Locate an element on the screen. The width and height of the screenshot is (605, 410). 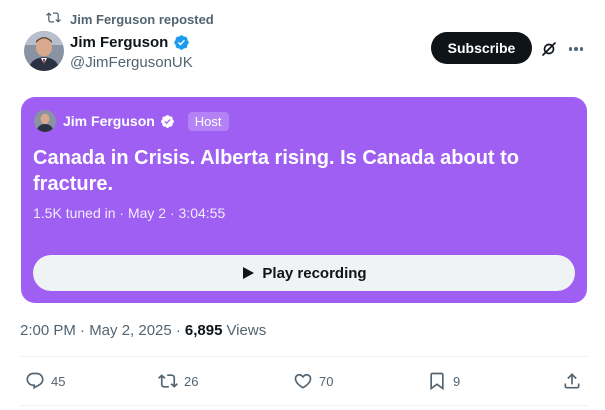
bookmark-button: 9 is located at coordinates (443, 381).